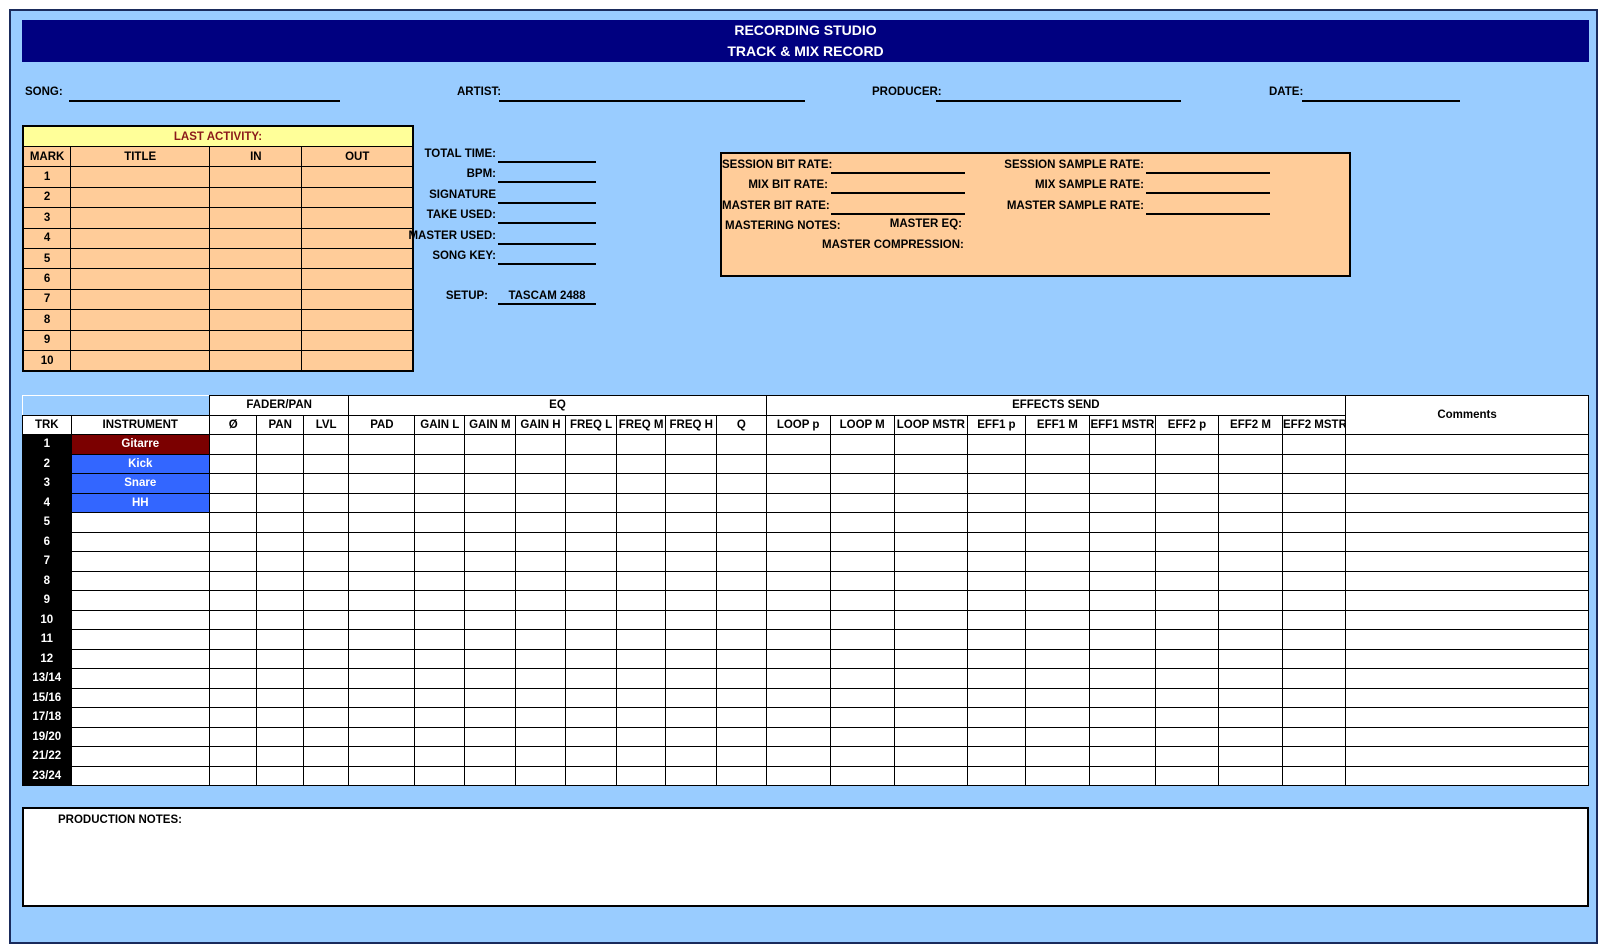 The height and width of the screenshot is (952, 1609). Describe the element at coordinates (140, 463) in the screenshot. I see `instrument-cell: Kick` at that location.